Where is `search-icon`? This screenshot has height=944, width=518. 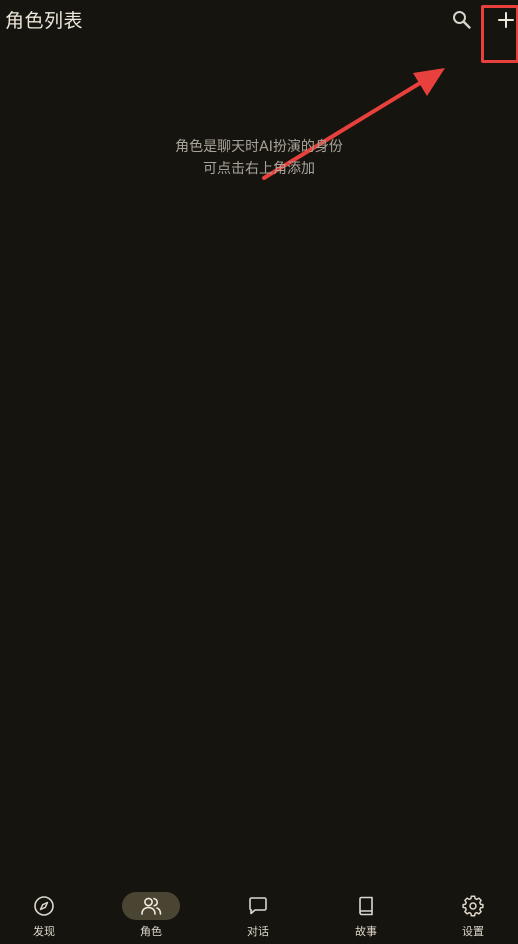
search-icon is located at coordinates (462, 20).